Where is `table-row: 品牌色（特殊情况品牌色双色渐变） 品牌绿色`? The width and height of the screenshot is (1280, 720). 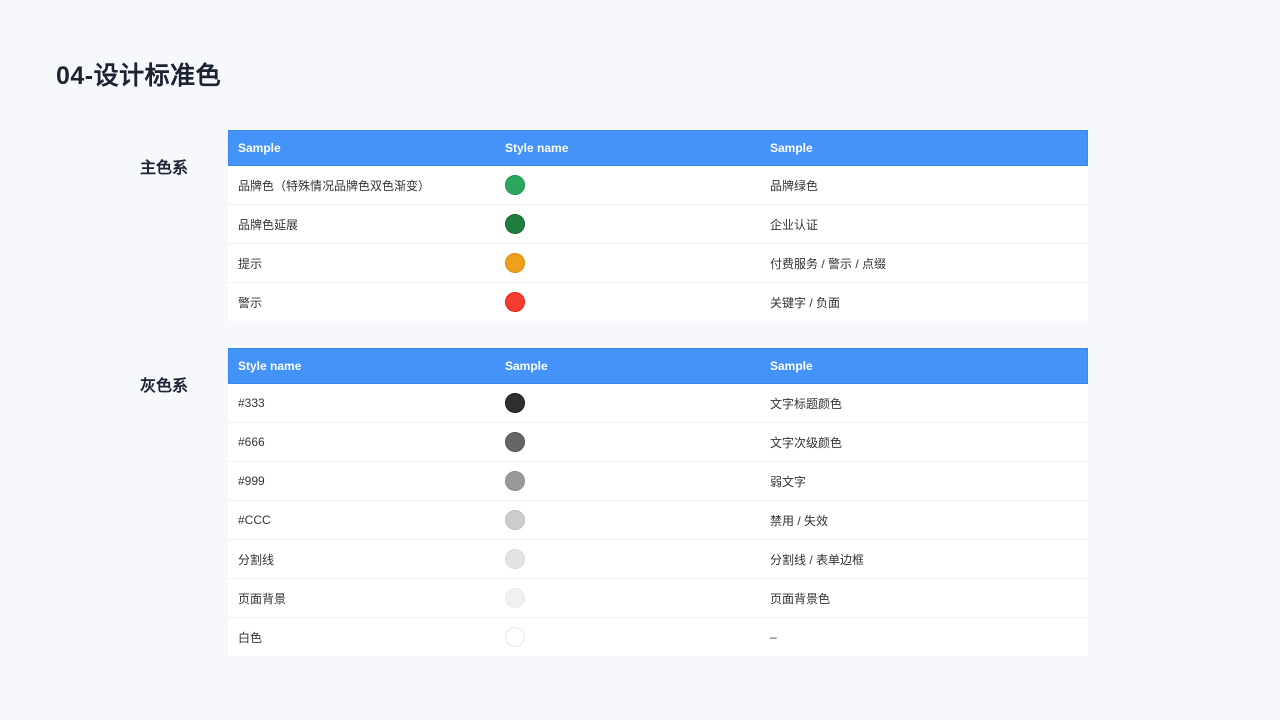
table-row: 品牌色（特殊情况品牌色双色渐变） 品牌绿色 is located at coordinates (658, 185).